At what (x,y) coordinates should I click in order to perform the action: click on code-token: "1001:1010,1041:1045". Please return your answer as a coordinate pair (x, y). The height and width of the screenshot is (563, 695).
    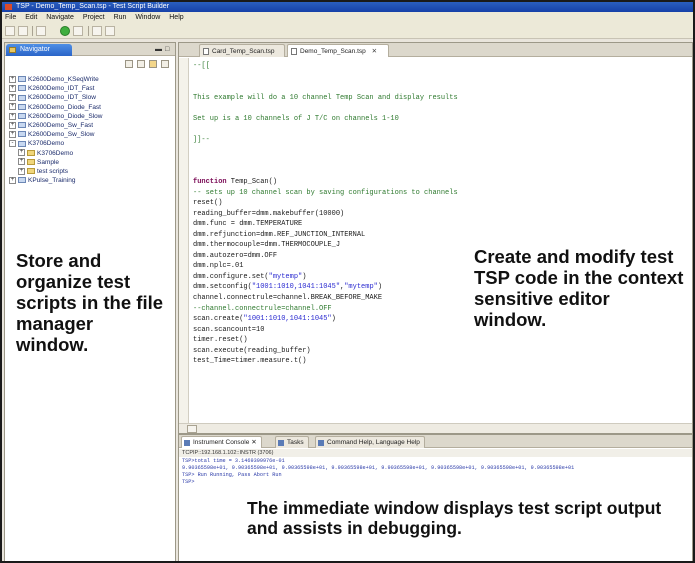
    Looking at the image, I should click on (287, 319).